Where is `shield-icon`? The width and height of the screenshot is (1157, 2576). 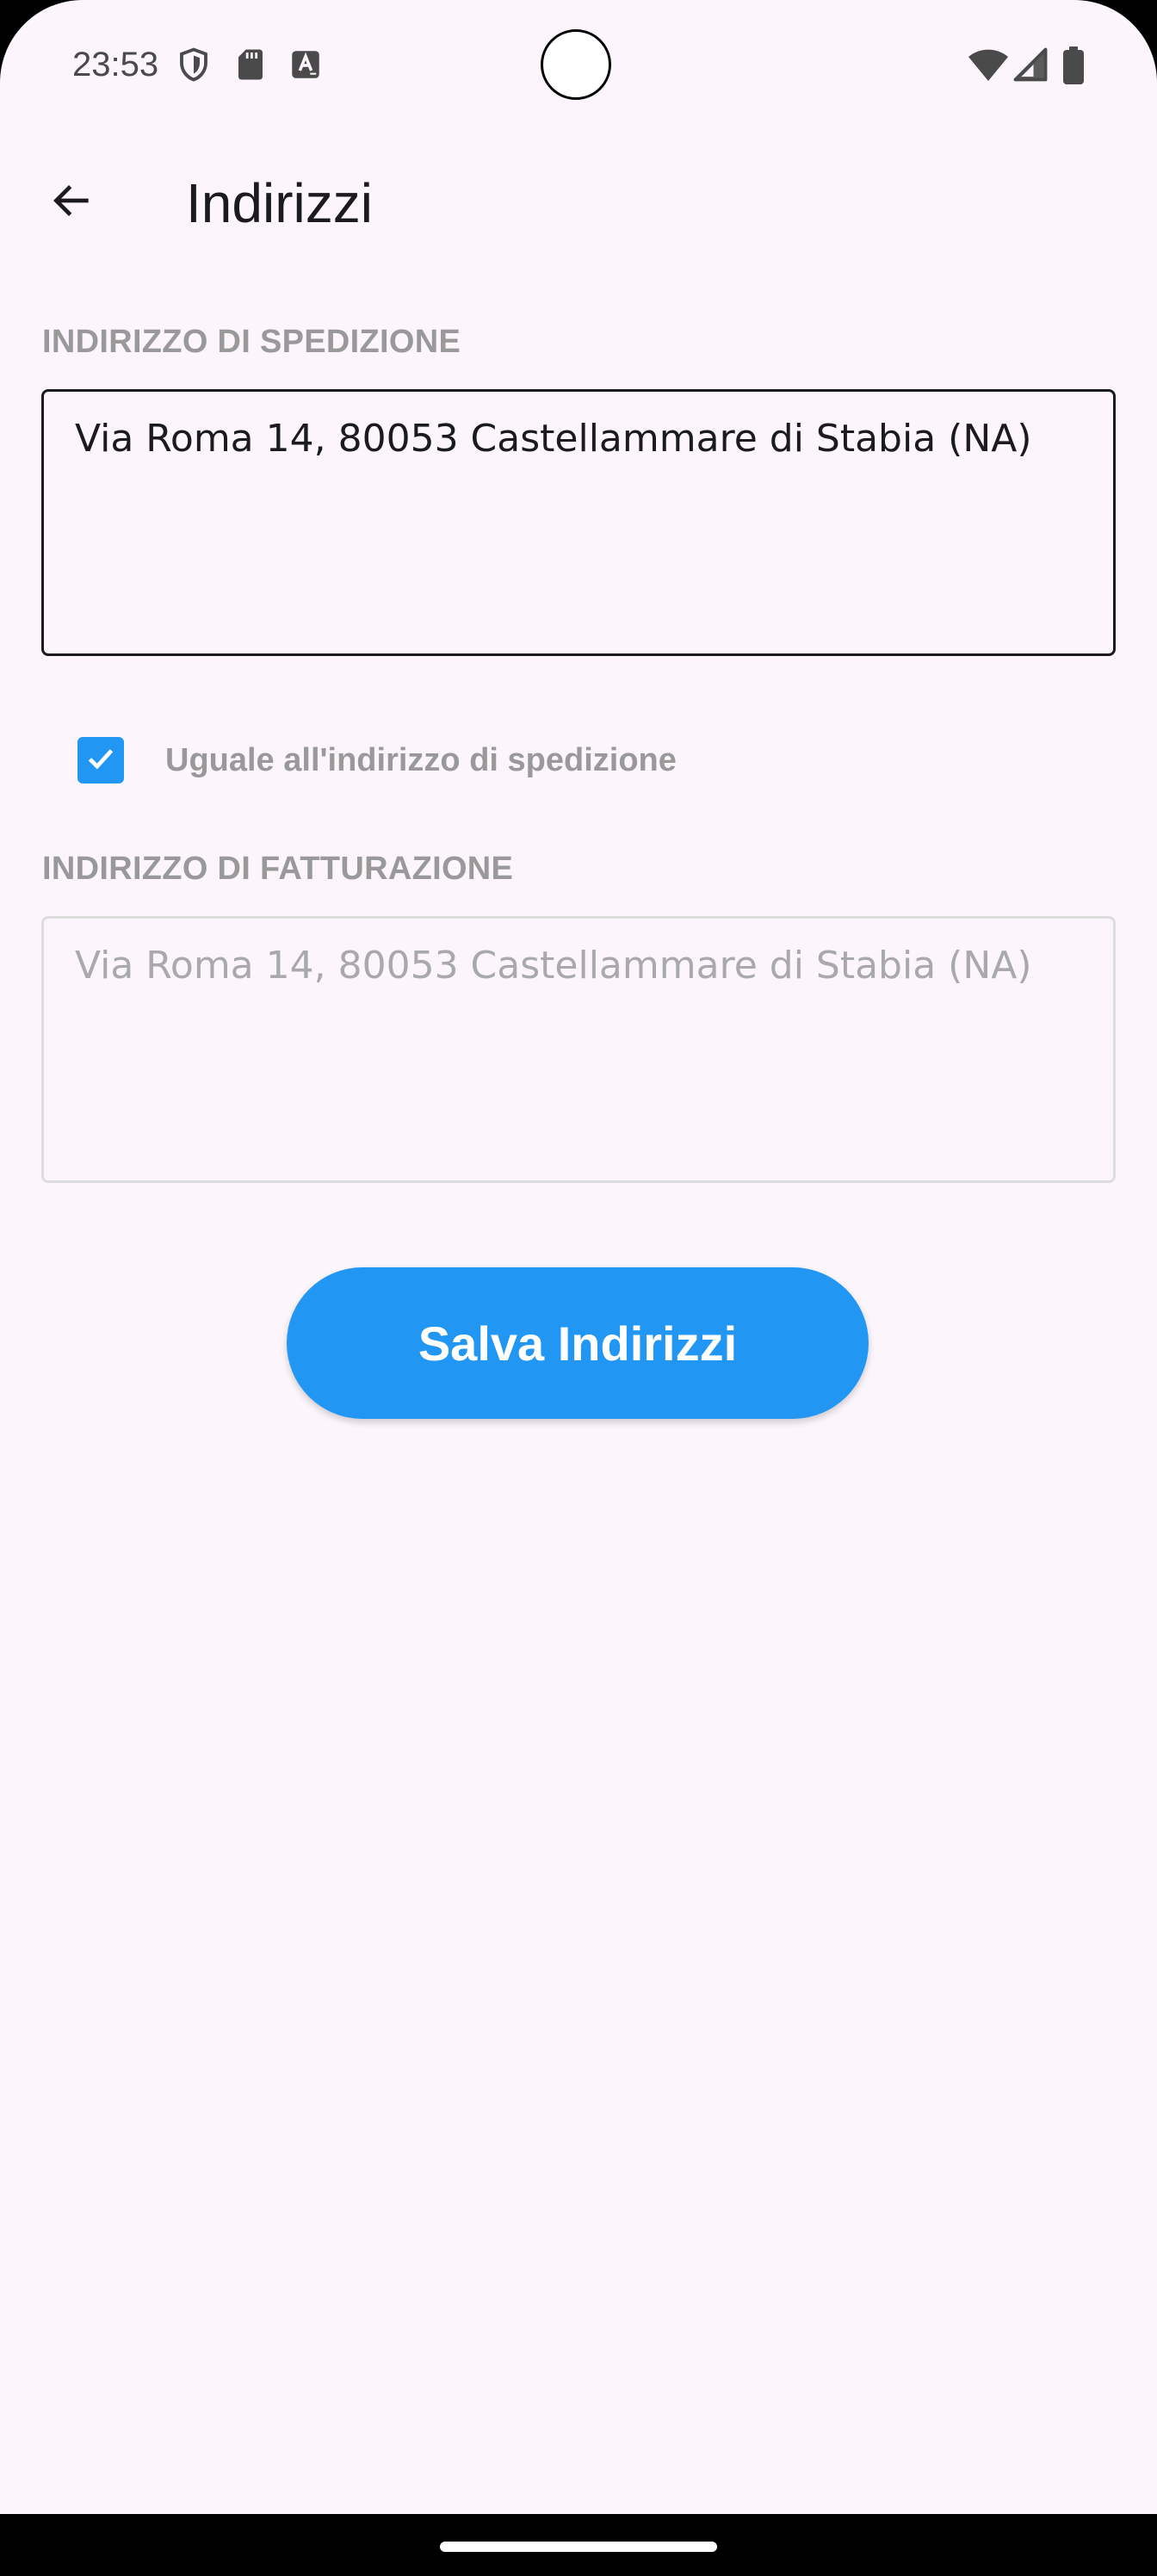 shield-icon is located at coordinates (194, 64).